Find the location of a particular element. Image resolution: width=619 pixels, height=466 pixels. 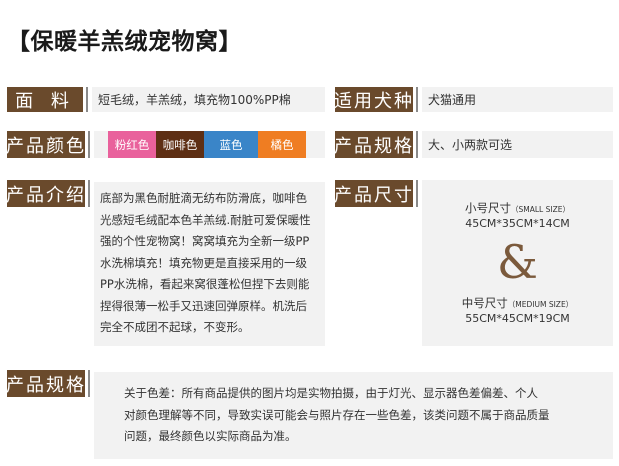

fabric-label: 面 料 is located at coordinates (45, 99).